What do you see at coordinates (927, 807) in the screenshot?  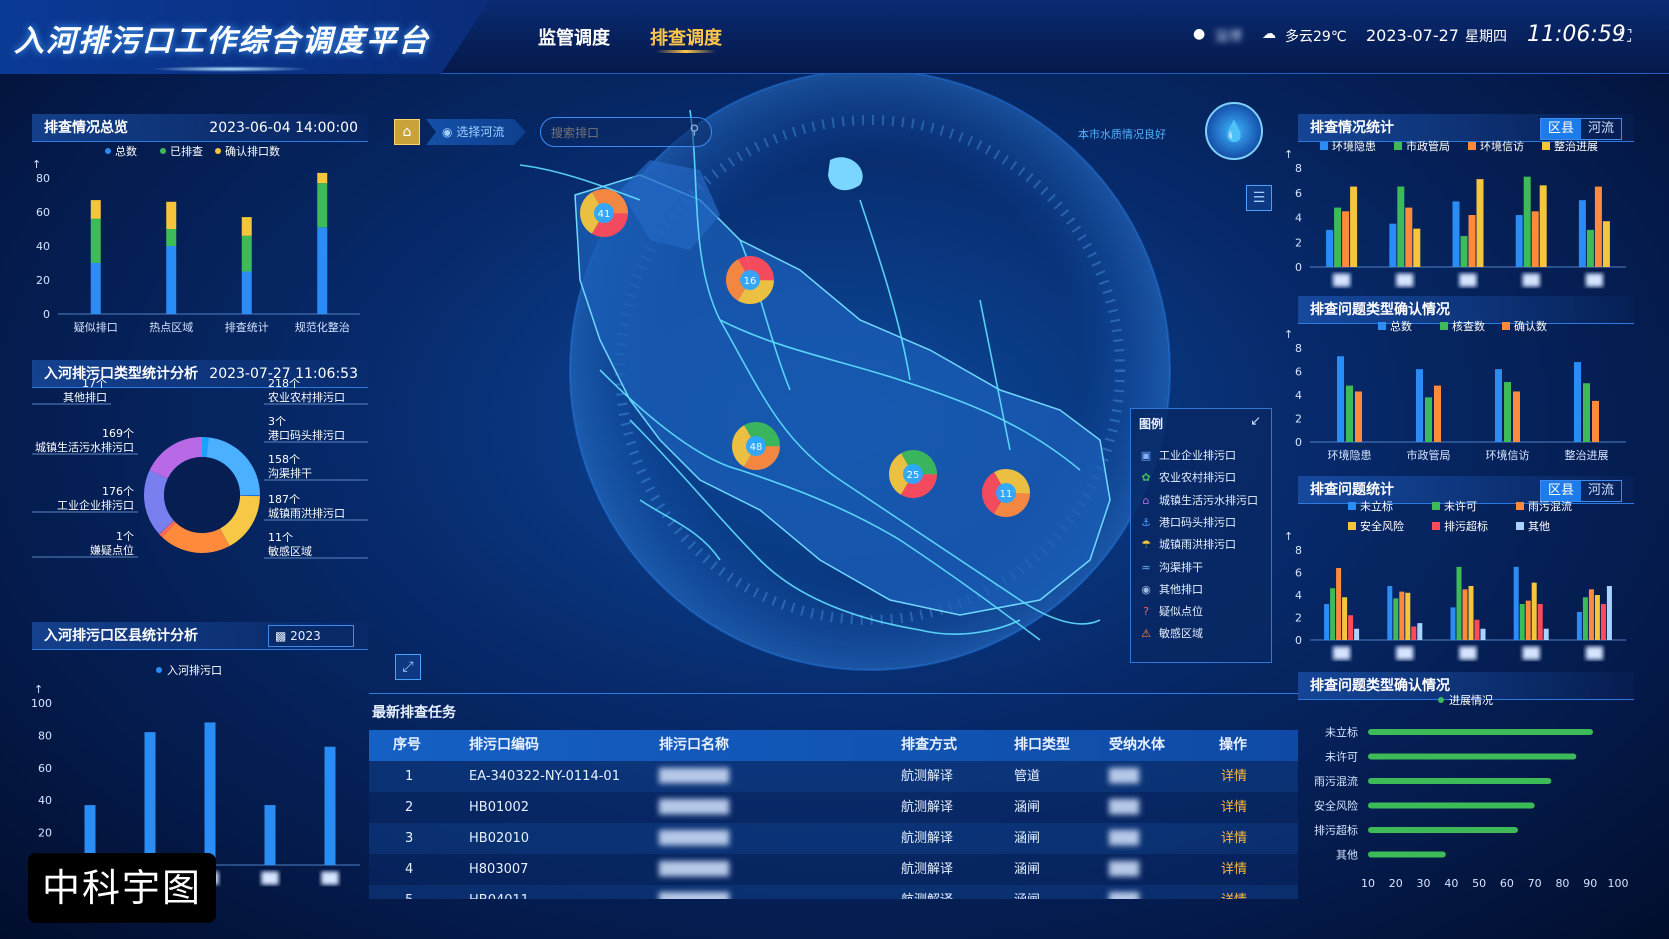 I see `cell-method: 航测解译` at bounding box center [927, 807].